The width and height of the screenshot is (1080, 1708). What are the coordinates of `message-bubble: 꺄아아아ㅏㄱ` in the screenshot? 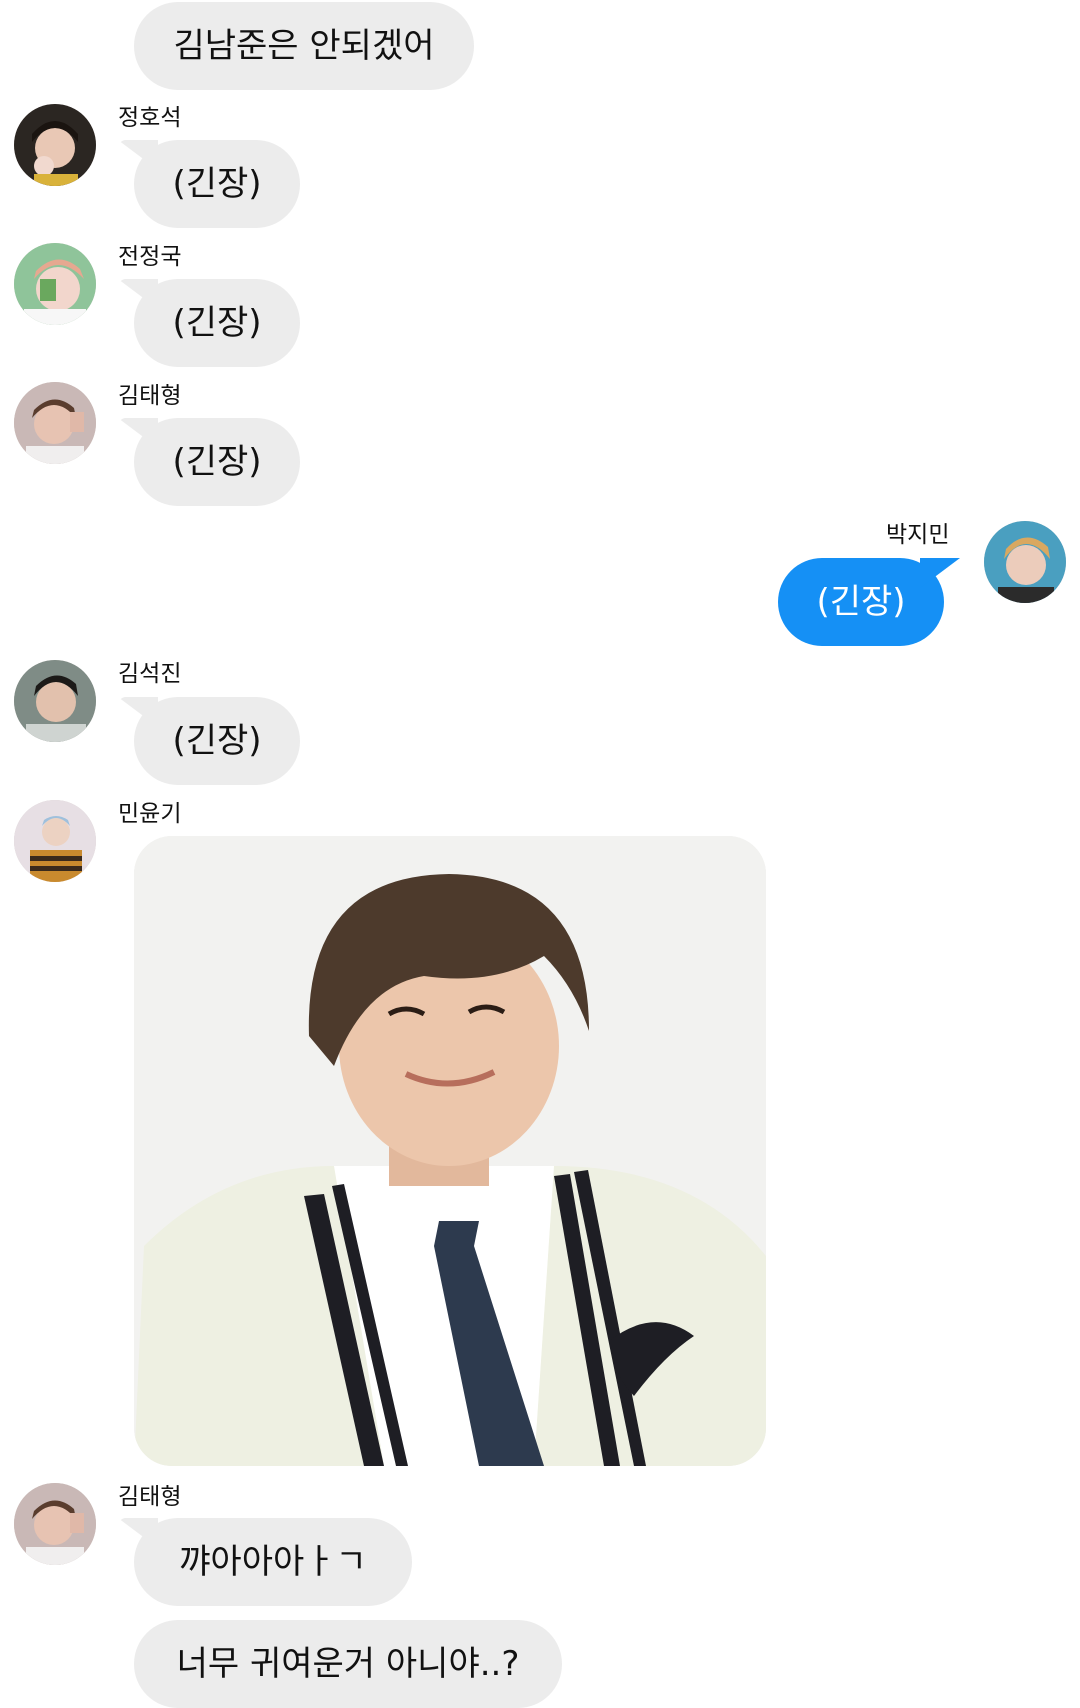 It's located at (273, 1562).